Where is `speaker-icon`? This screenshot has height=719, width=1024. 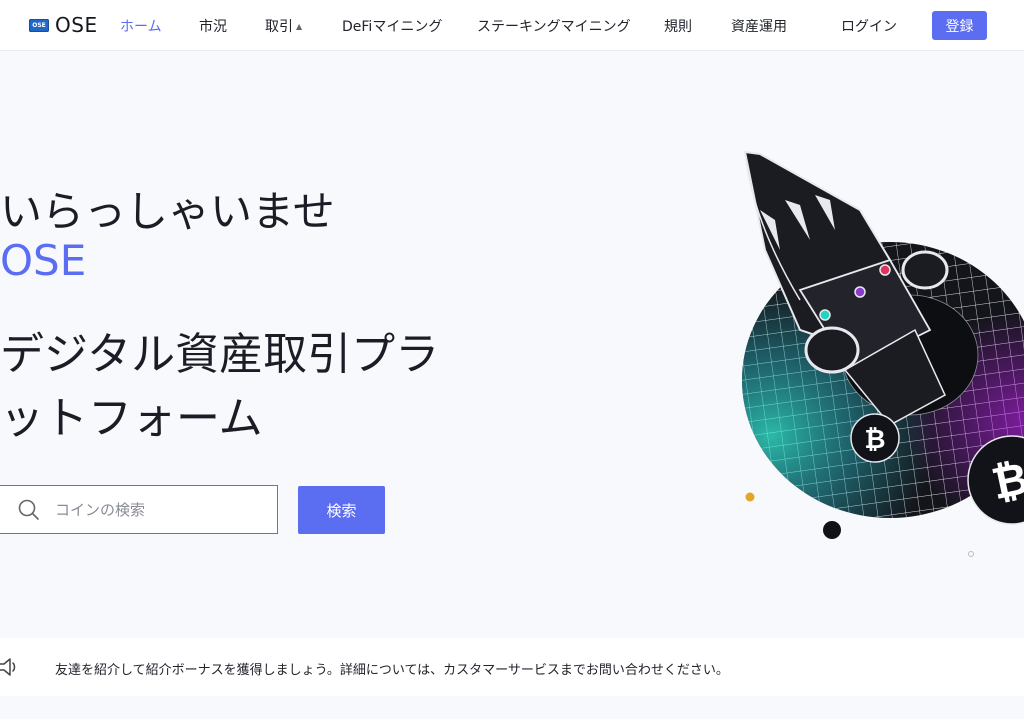
speaker-icon is located at coordinates (8, 667).